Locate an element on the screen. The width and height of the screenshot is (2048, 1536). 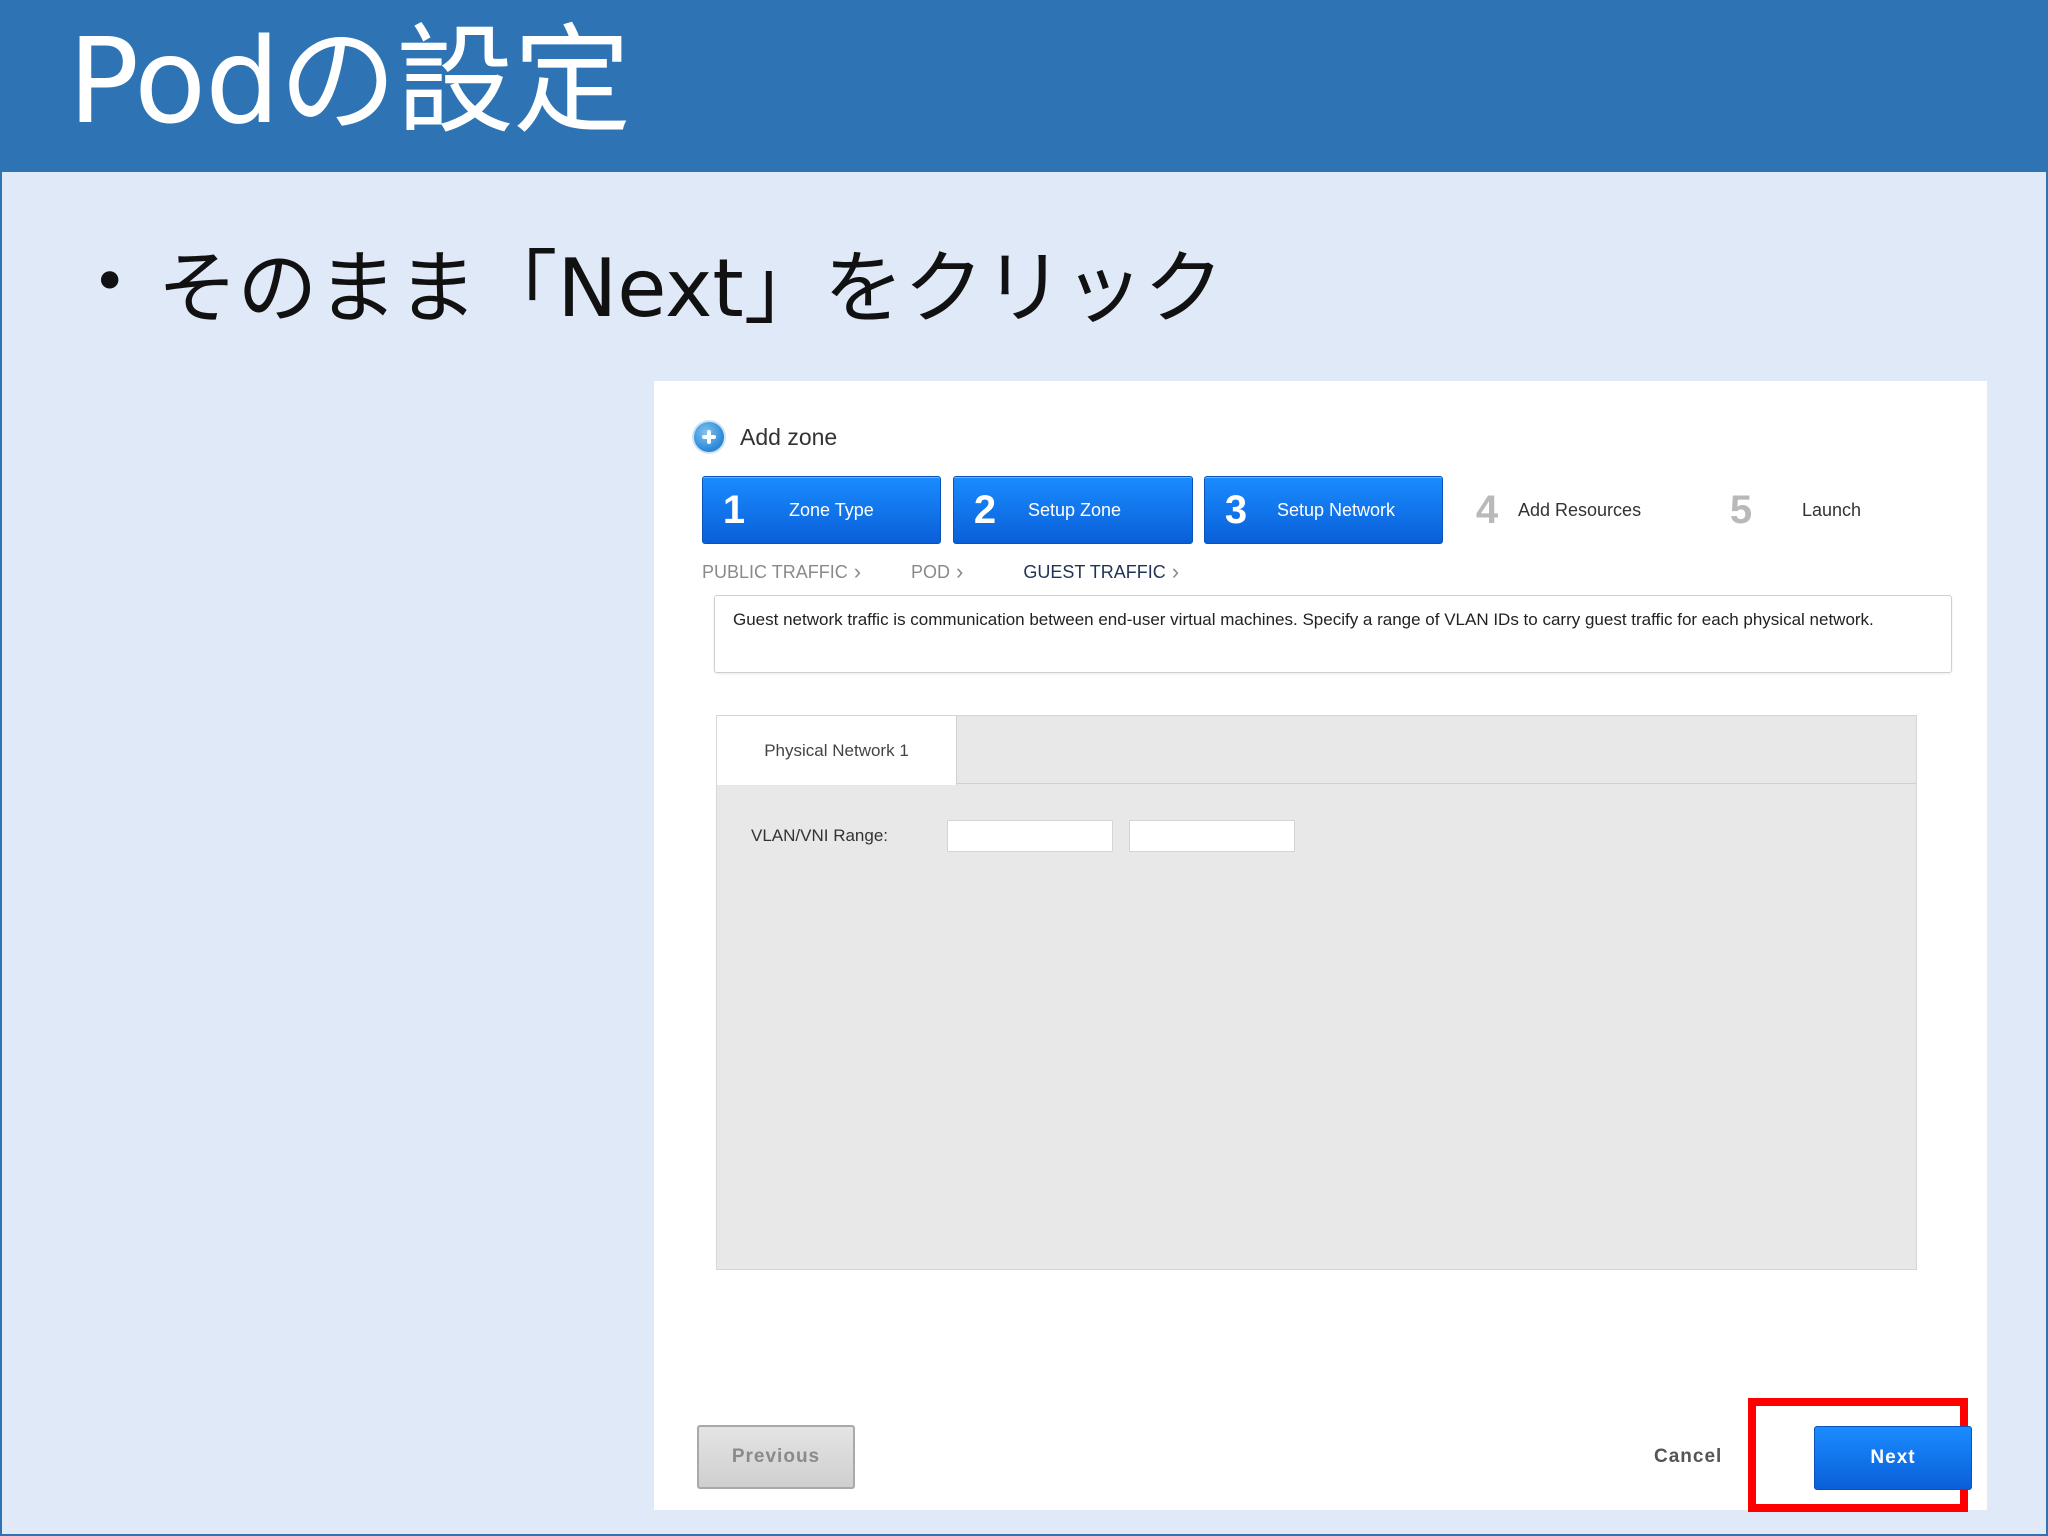
vlan-range-end-input is located at coordinates (1212, 836).